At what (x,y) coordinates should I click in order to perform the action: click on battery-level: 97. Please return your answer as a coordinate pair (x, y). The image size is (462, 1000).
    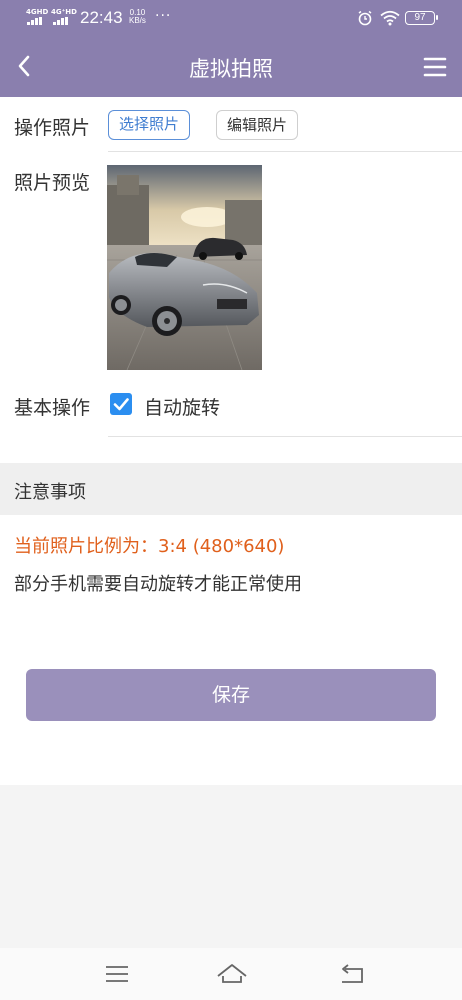
    Looking at the image, I should click on (420, 17).